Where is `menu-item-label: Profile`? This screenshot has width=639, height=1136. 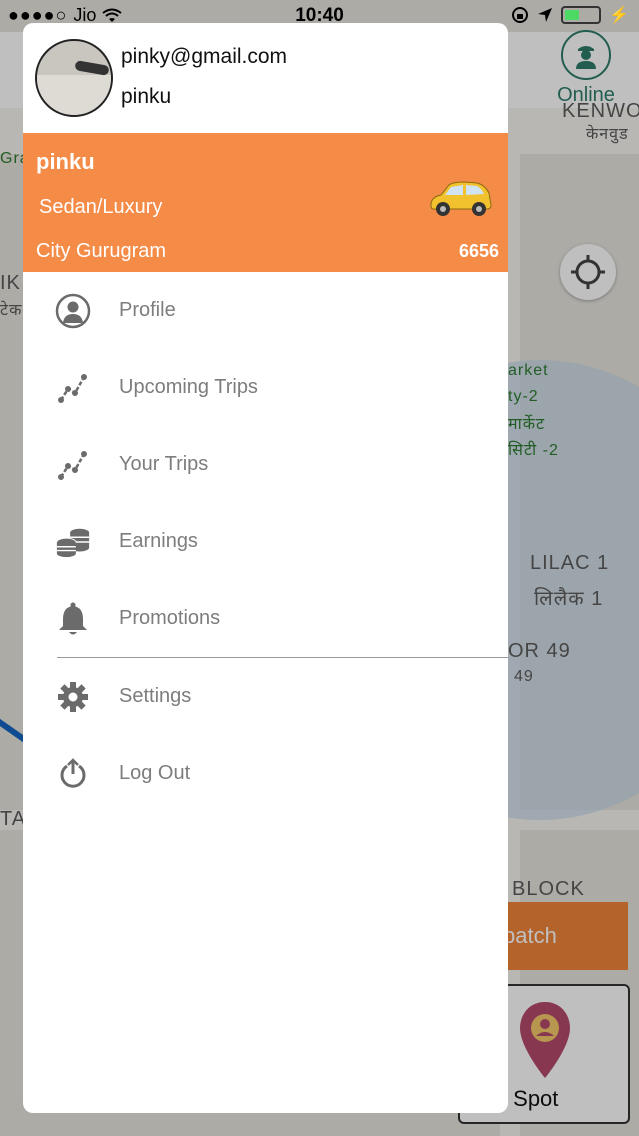 menu-item-label: Profile is located at coordinates (147, 310).